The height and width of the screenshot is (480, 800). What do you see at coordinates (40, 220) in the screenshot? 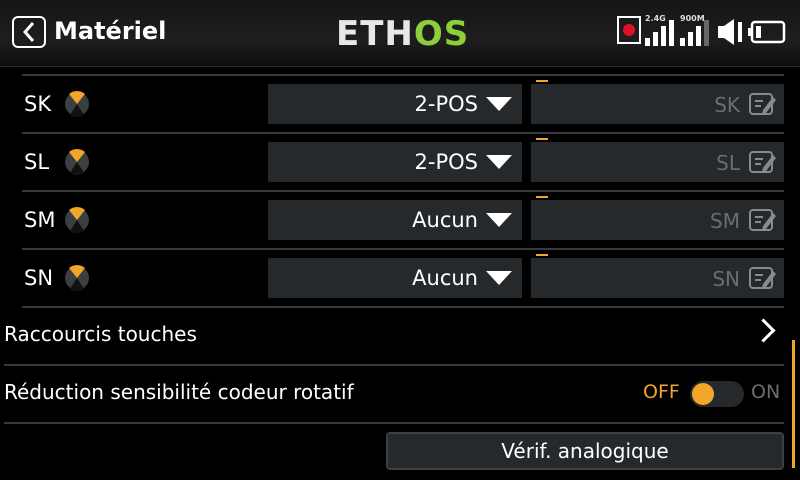
I see `switch-name: SM` at bounding box center [40, 220].